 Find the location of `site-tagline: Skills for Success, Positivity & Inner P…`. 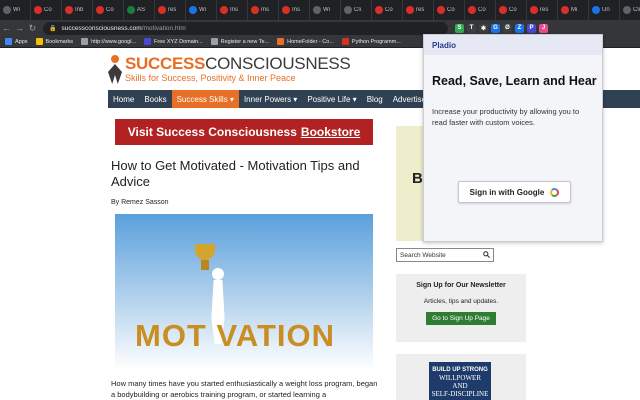

site-tagline: Skills for Success, Positivity & Inner P… is located at coordinates (210, 78).